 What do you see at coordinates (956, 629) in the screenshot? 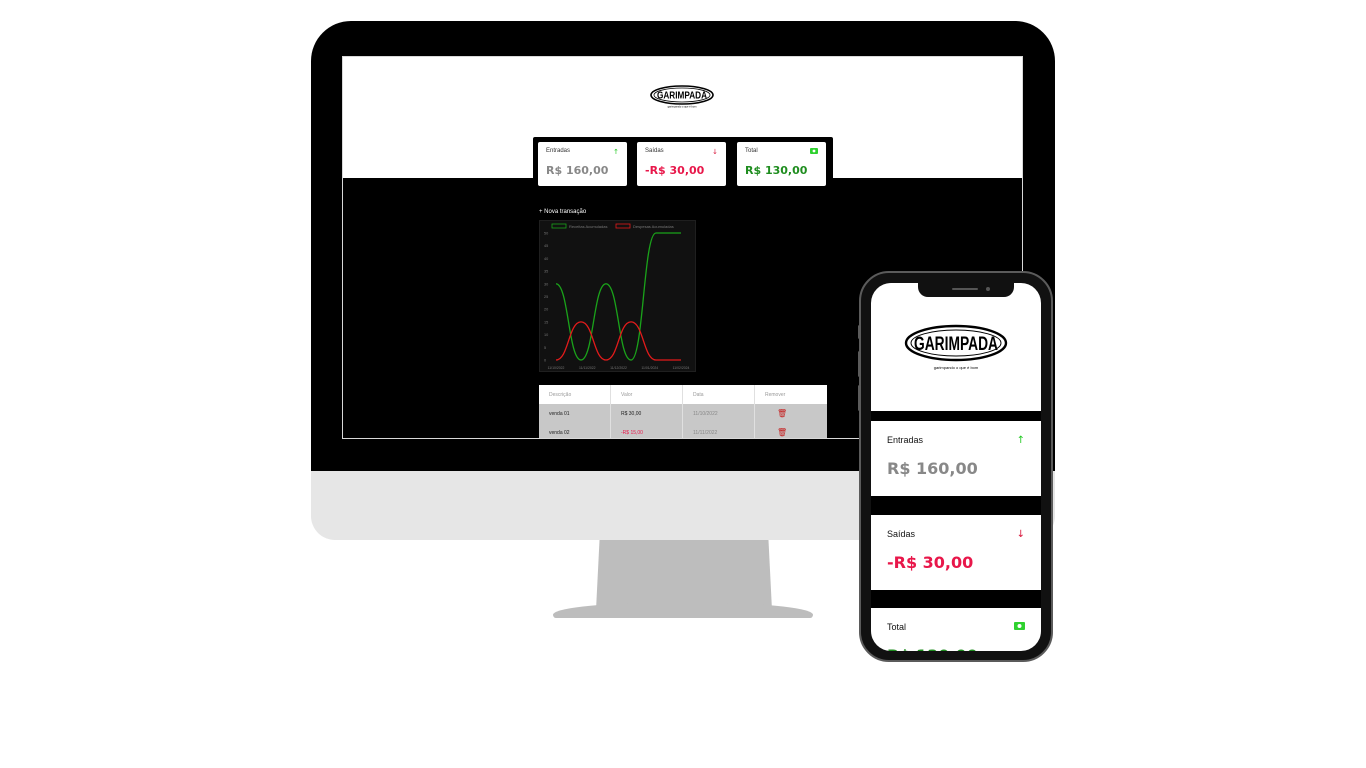
I see `mobile-total-card: Total R$ 130,00` at bounding box center [956, 629].